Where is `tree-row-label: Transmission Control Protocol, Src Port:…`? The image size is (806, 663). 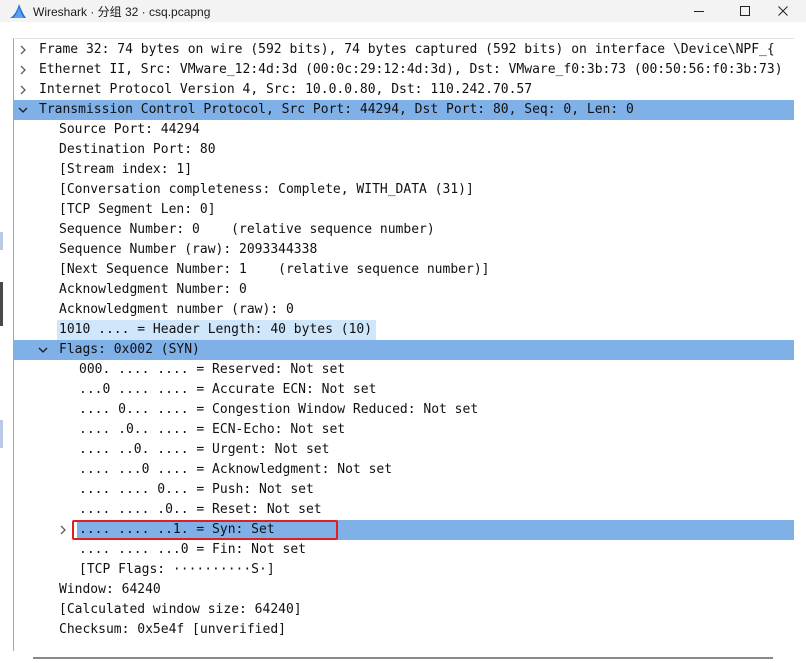 tree-row-label: Transmission Control Protocol, Src Port:… is located at coordinates (337, 110).